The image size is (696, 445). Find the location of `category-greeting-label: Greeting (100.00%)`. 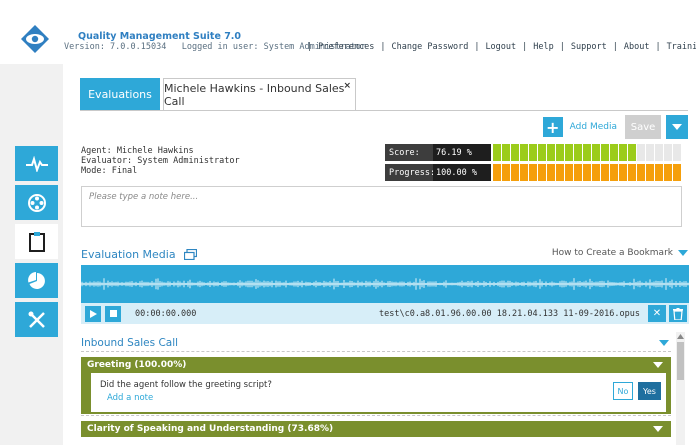

category-greeting-label: Greeting (100.00%) is located at coordinates (137, 365).